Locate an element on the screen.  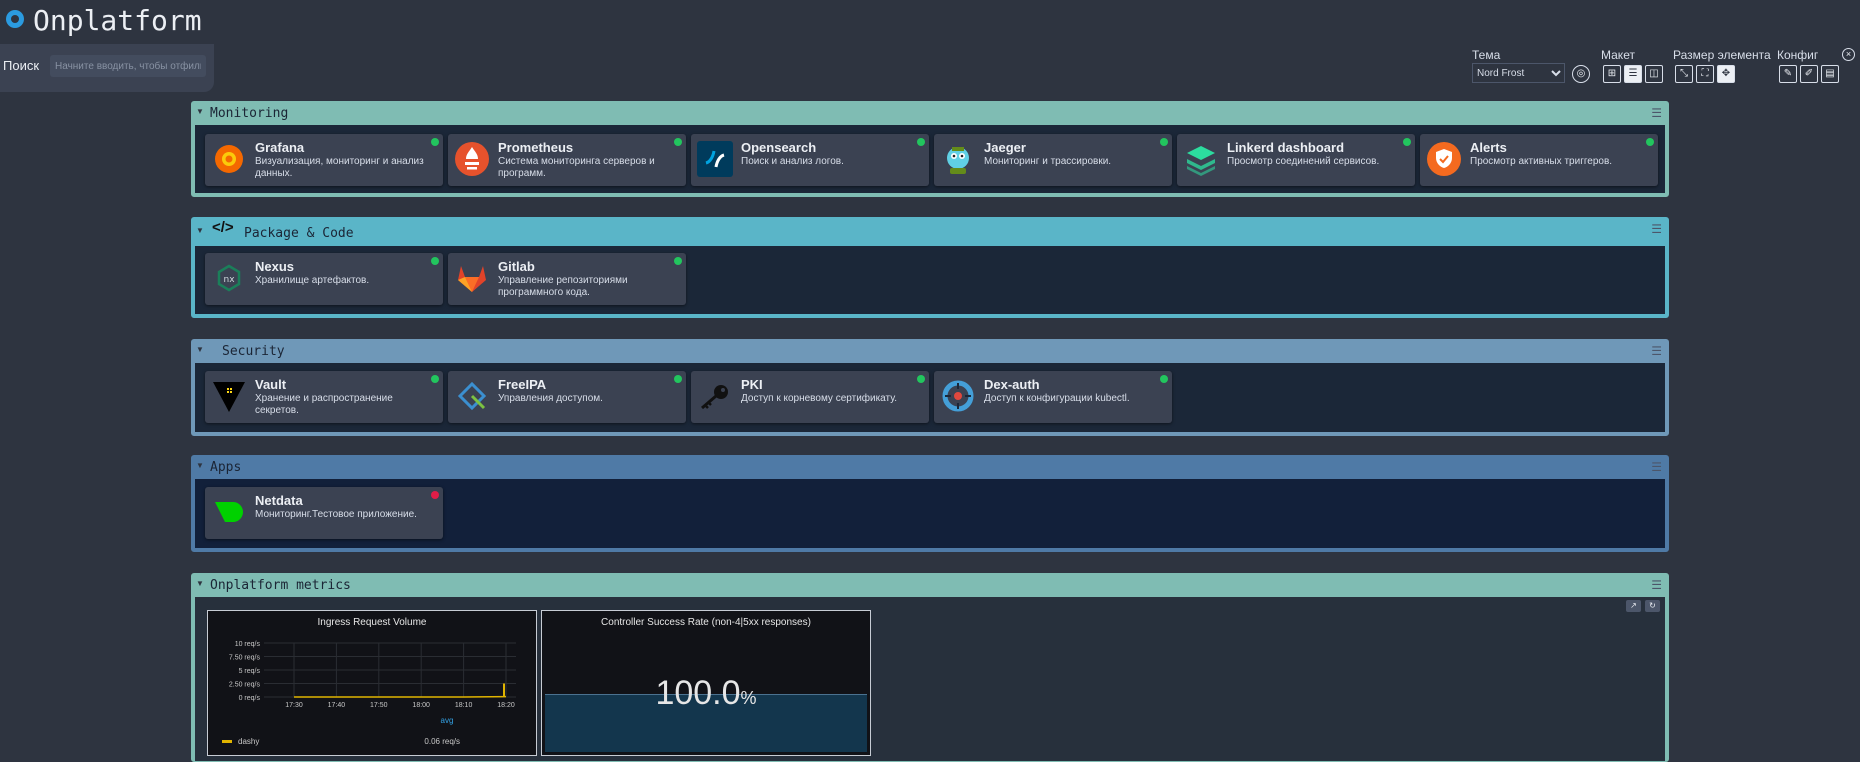
key-icon is located at coordinates (714, 397).